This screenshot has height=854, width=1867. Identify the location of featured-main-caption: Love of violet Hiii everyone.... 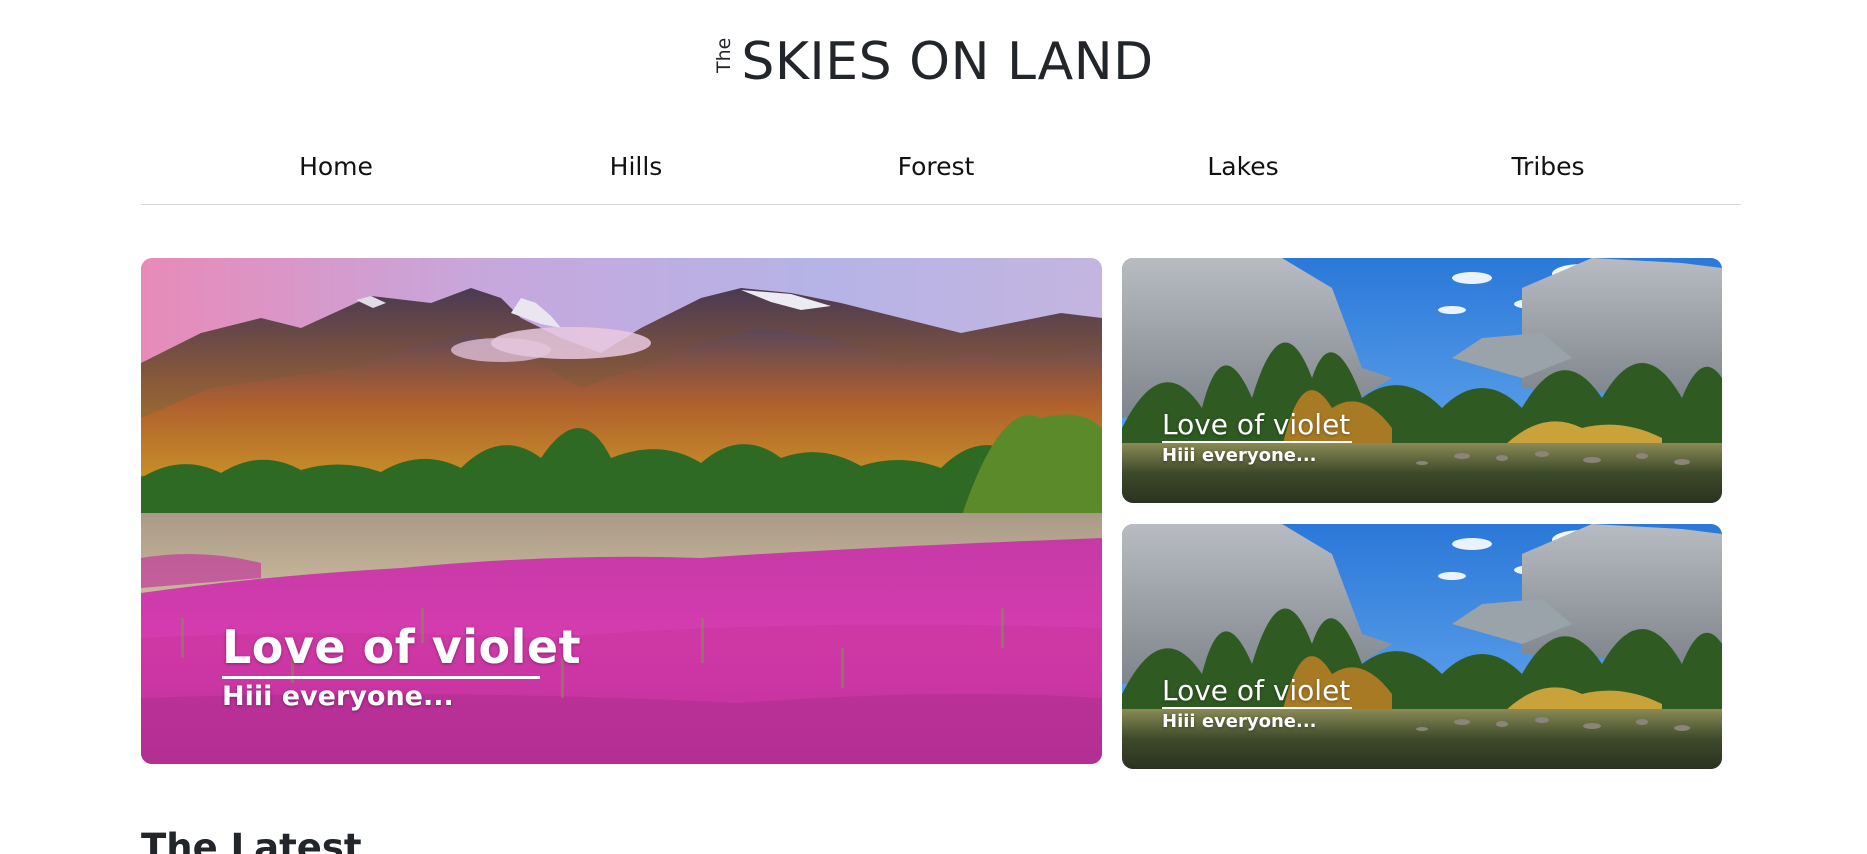
(401, 666).